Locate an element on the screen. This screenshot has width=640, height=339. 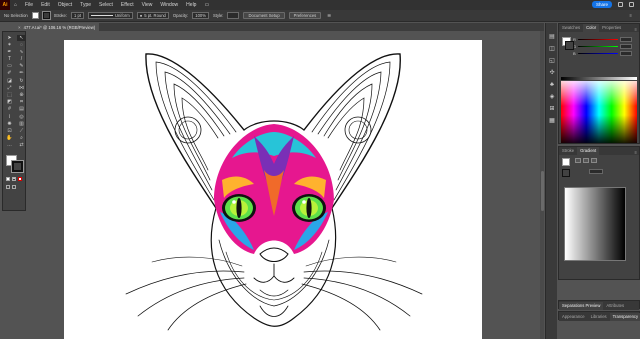
opacity-field: 100% is located at coordinates (200, 15).